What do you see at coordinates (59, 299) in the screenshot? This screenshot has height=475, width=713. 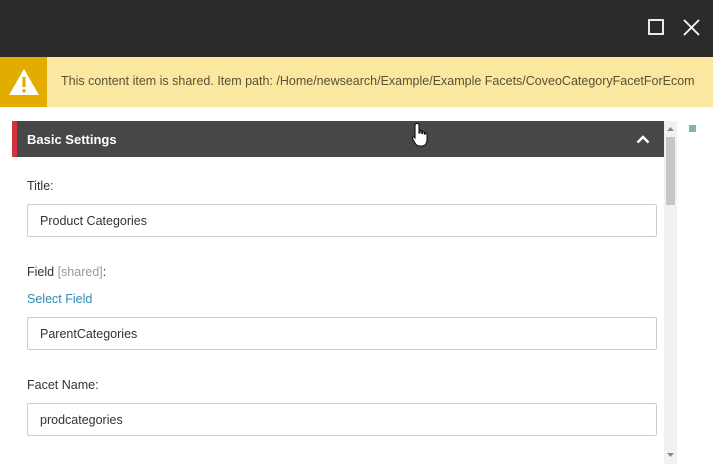 I see `select-field-link: Select Field` at bounding box center [59, 299].